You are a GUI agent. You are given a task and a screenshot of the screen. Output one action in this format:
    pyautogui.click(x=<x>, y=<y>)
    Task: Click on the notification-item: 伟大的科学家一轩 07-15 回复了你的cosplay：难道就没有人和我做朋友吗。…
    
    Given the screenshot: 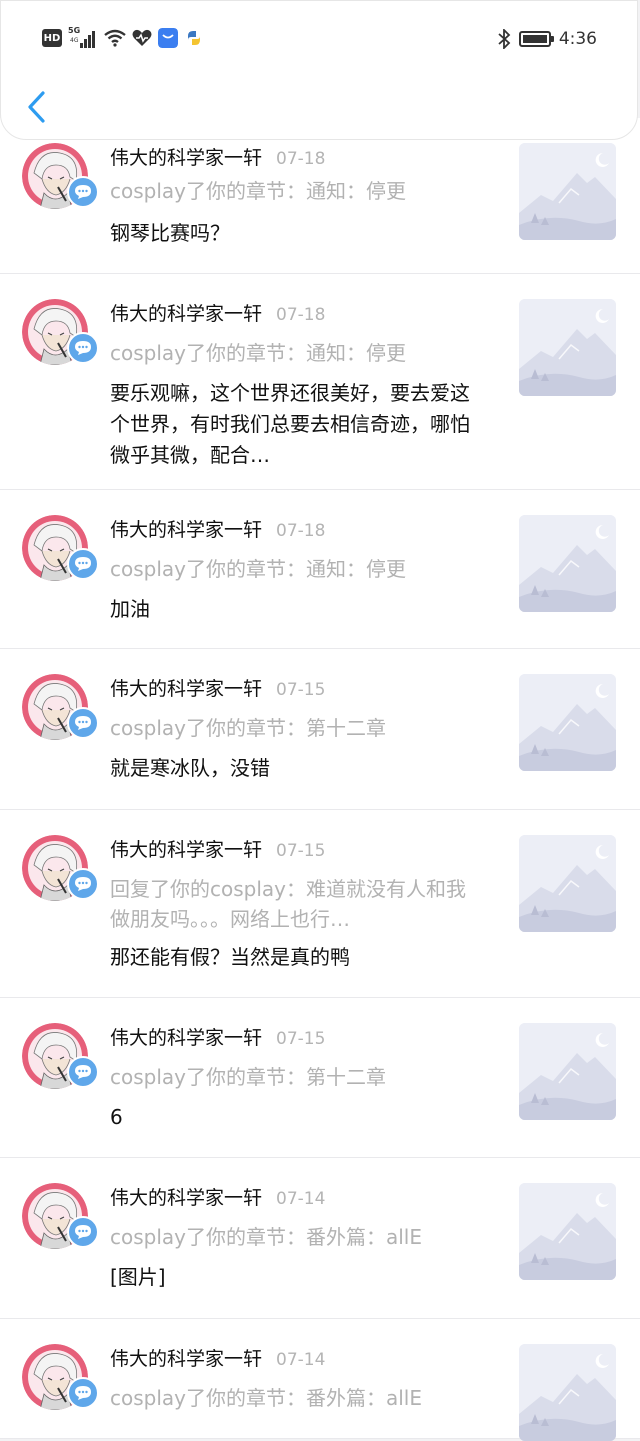 What is the action you would take?
    pyautogui.click(x=320, y=904)
    